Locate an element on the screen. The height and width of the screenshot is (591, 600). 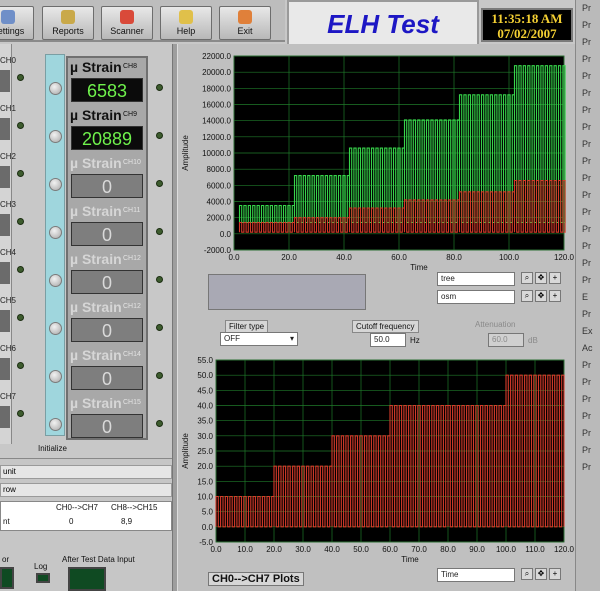
attenuation-input: 60.0 is located at coordinates (506, 340).